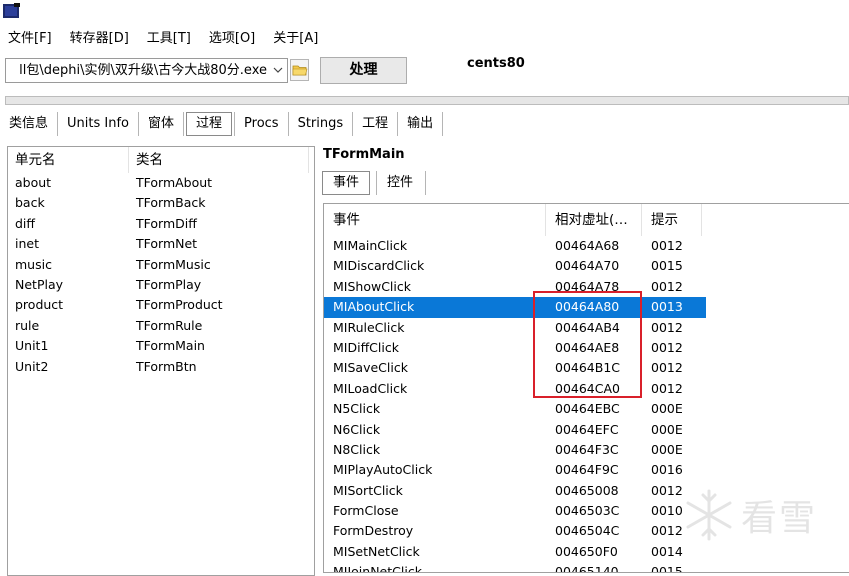 This screenshot has height=576, width=849. I want to click on class-name-cell: TFormBtn, so click(166, 366).